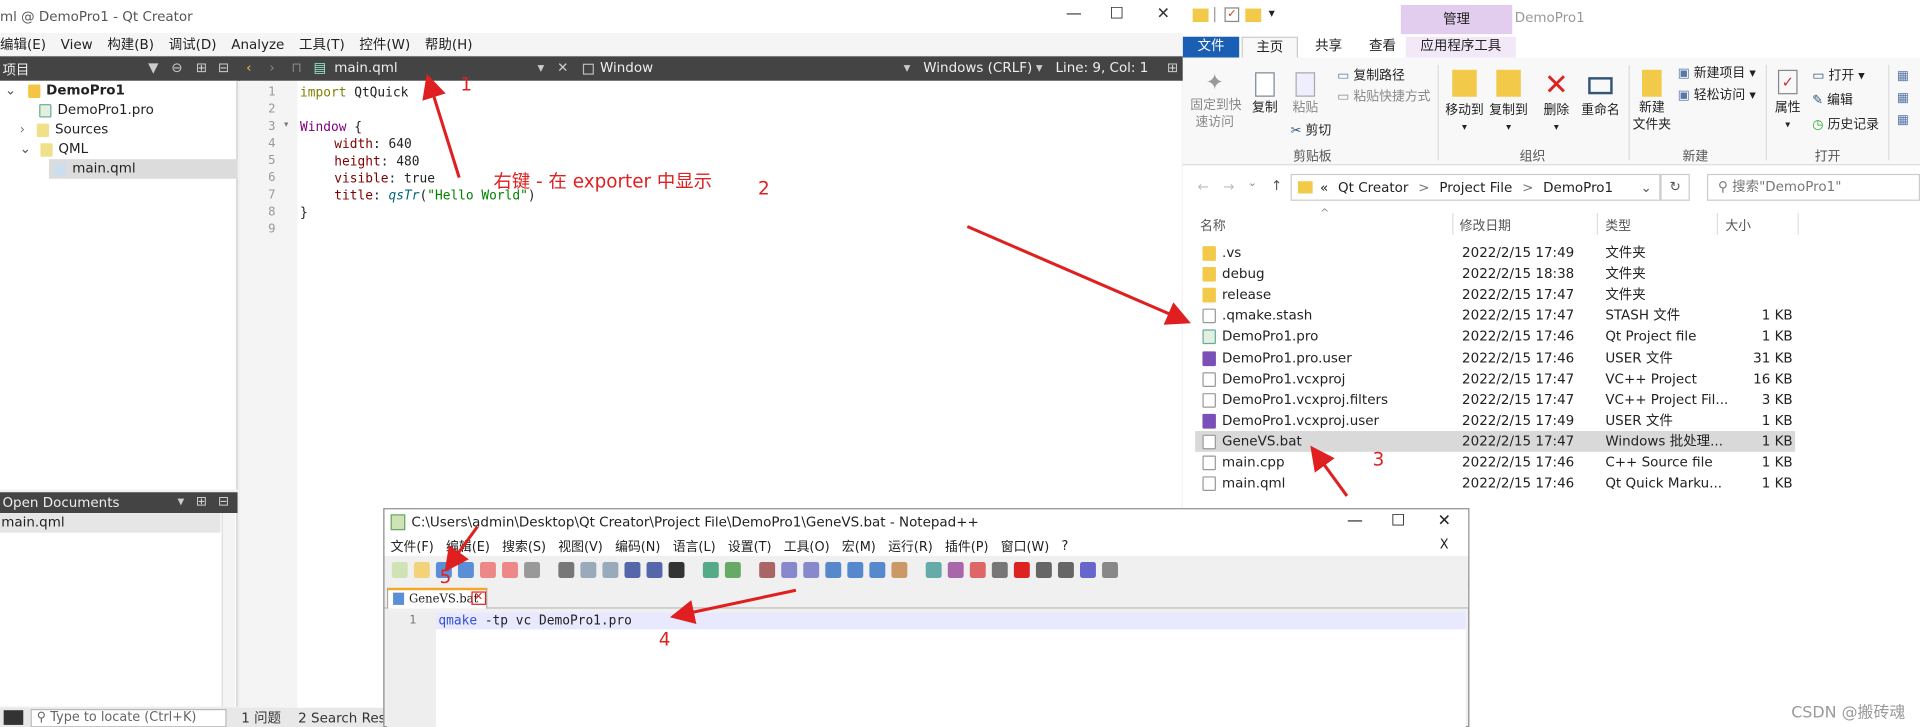  What do you see at coordinates (763, 188) in the screenshot?
I see `annotation-number-2: 2` at bounding box center [763, 188].